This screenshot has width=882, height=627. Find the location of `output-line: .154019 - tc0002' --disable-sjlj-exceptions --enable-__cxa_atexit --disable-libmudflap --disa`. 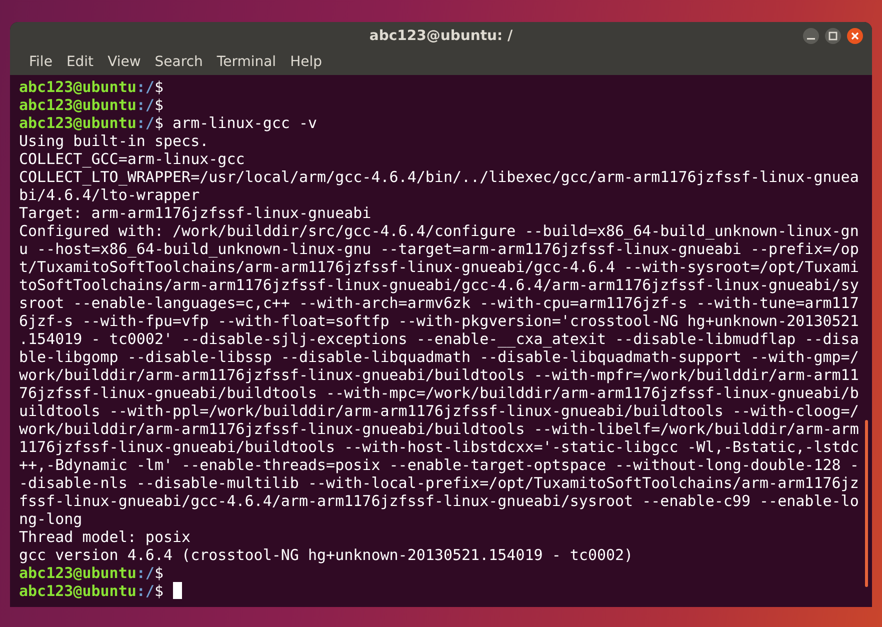

output-line: .154019 - tc0002' --disable-sjlj-exceptions --enable-__cxa_atexit --disable-libmudflap --disa is located at coordinates (439, 339).